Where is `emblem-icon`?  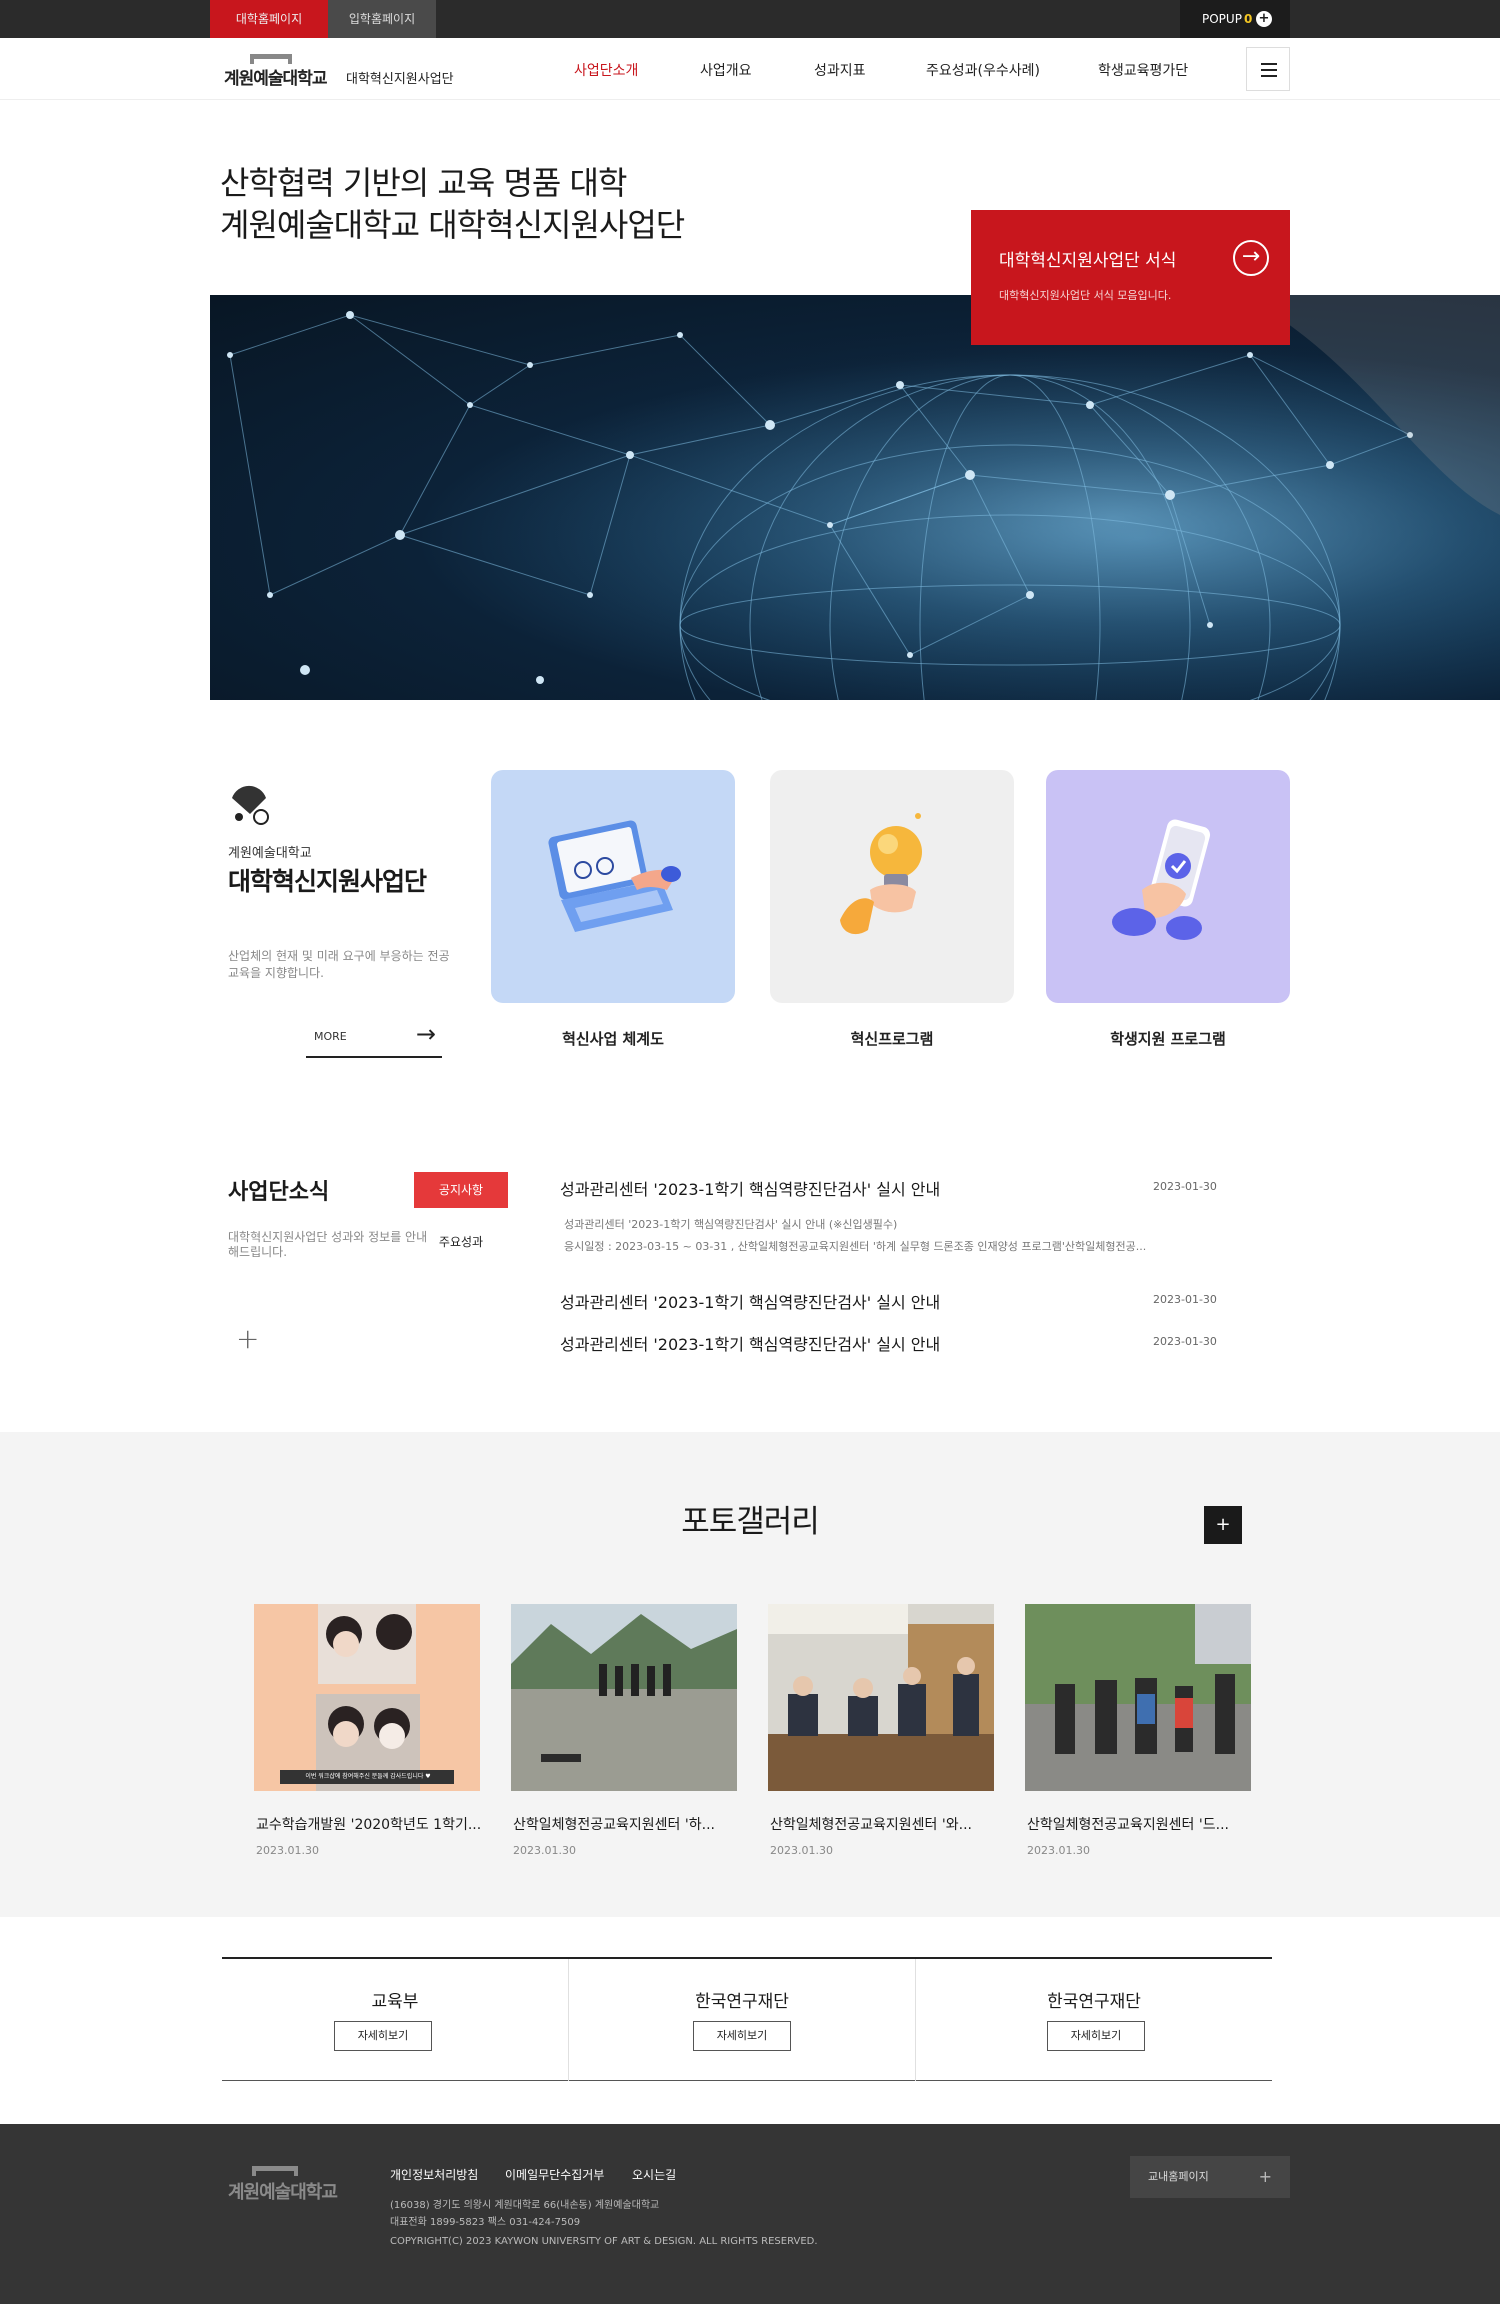 emblem-icon is located at coordinates (250, 805).